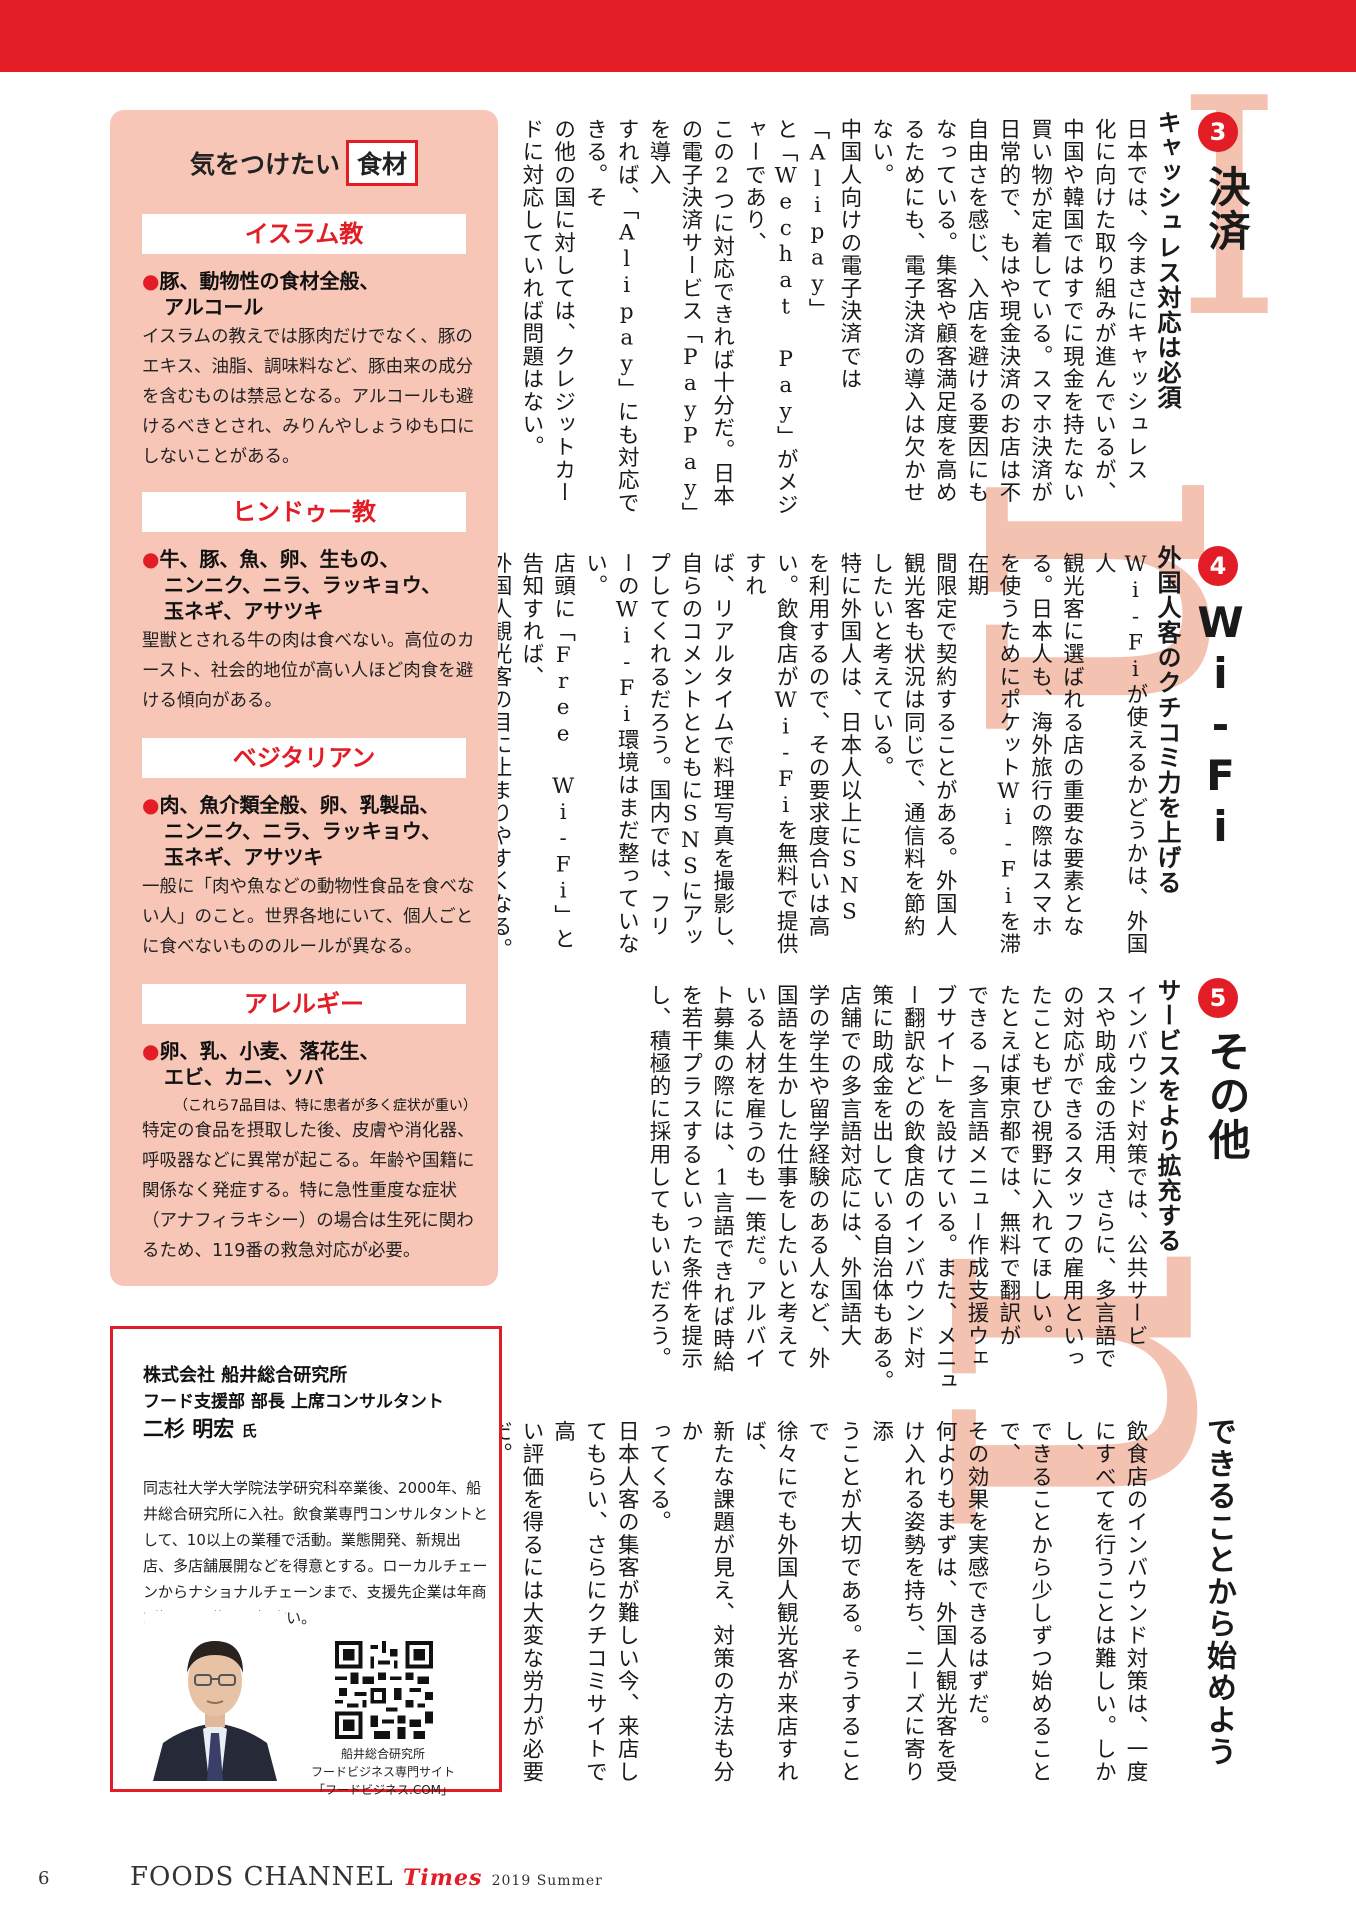 The height and width of the screenshot is (1920, 1356). Describe the element at coordinates (1104, 311) in the screenshot. I see `text-line: 化に向けた取り組みが進んでいるが、` at that location.